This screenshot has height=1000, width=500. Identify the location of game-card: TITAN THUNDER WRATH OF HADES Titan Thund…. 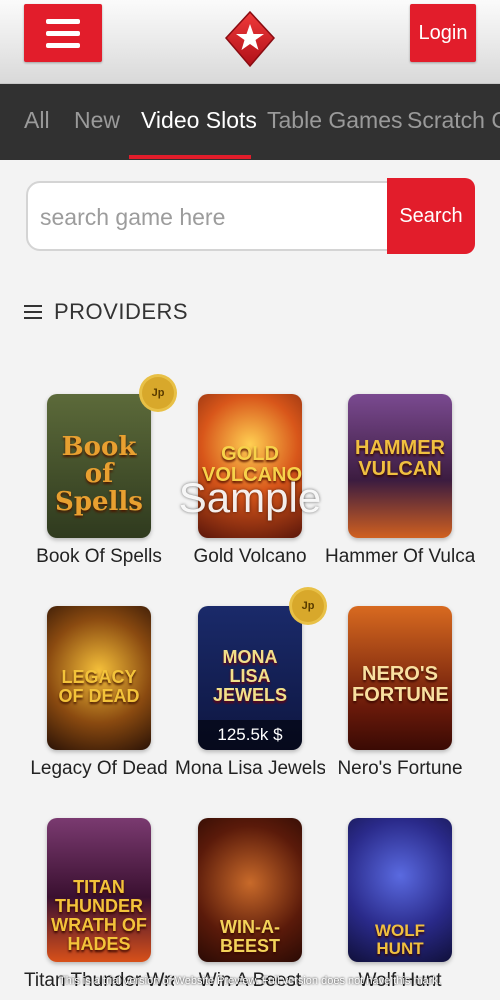
(99, 905).